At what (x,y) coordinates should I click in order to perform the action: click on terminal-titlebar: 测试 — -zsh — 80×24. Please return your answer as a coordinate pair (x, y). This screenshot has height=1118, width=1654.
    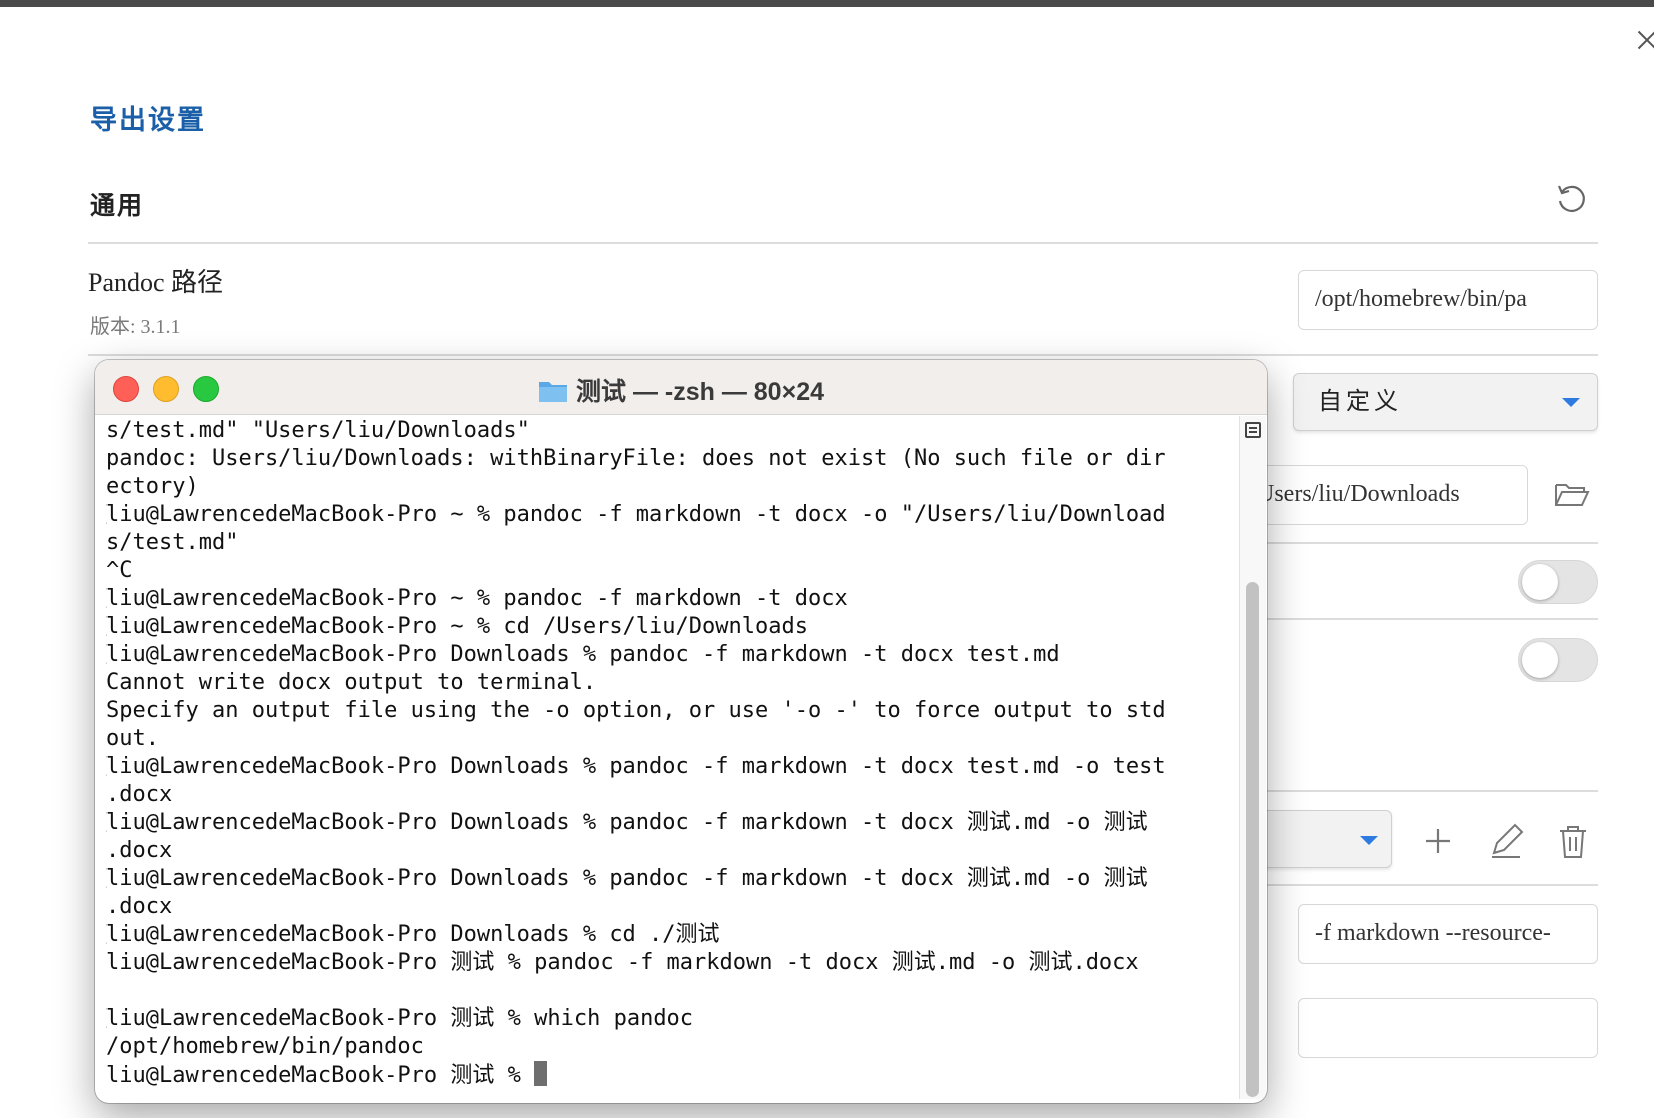
    Looking at the image, I should click on (681, 387).